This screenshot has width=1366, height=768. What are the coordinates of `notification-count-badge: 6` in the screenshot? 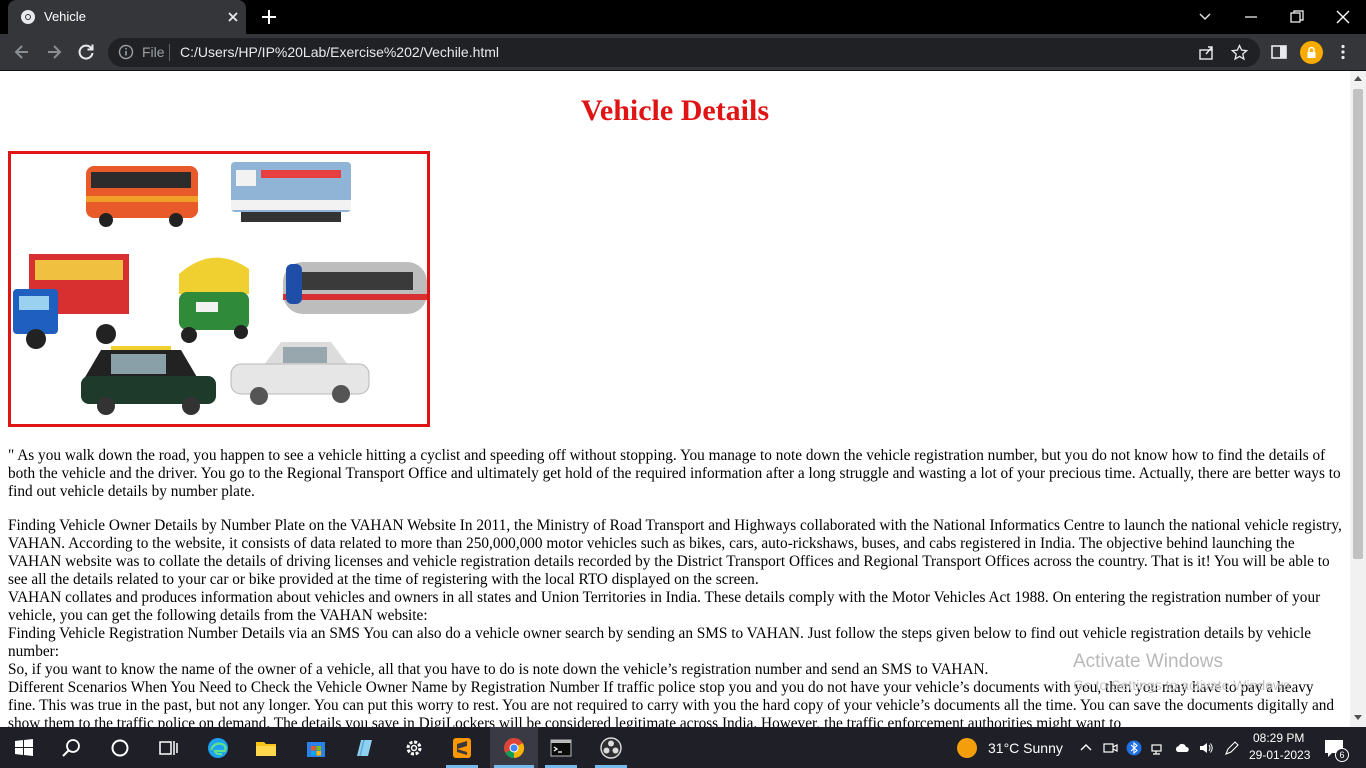 It's located at (1342, 755).